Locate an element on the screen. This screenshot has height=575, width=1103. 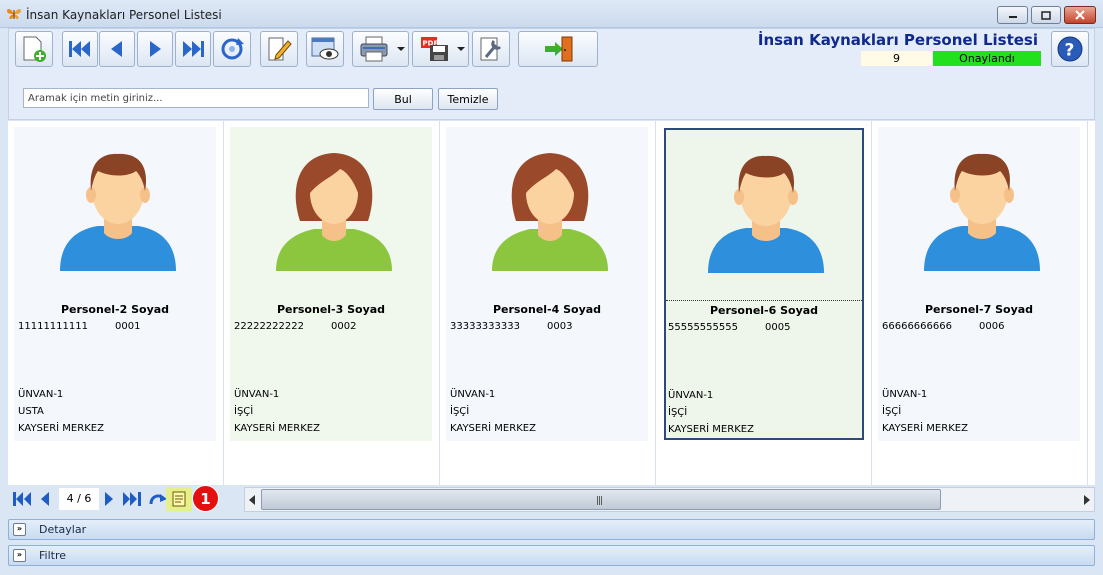
next-record-button is located at coordinates (155, 49).